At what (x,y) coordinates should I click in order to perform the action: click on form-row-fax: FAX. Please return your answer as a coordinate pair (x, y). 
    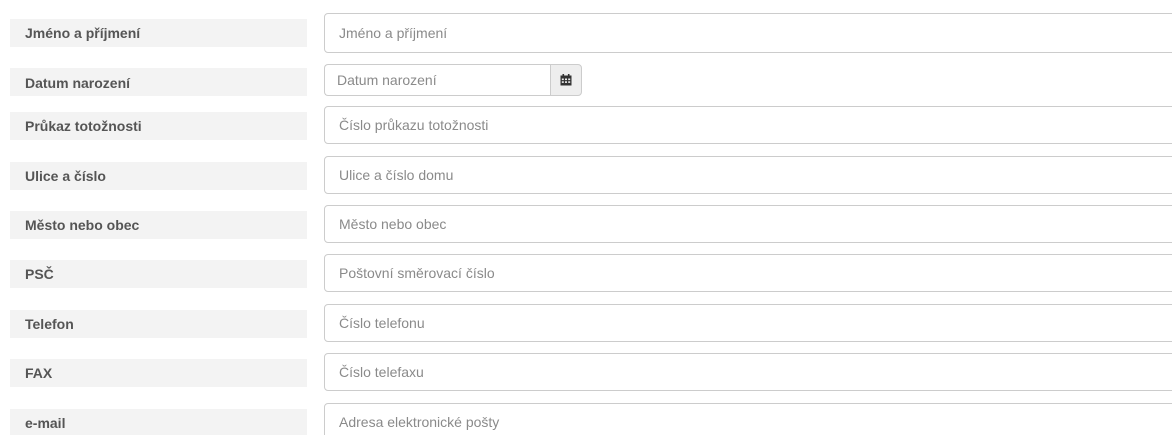
    Looking at the image, I should click on (586, 373).